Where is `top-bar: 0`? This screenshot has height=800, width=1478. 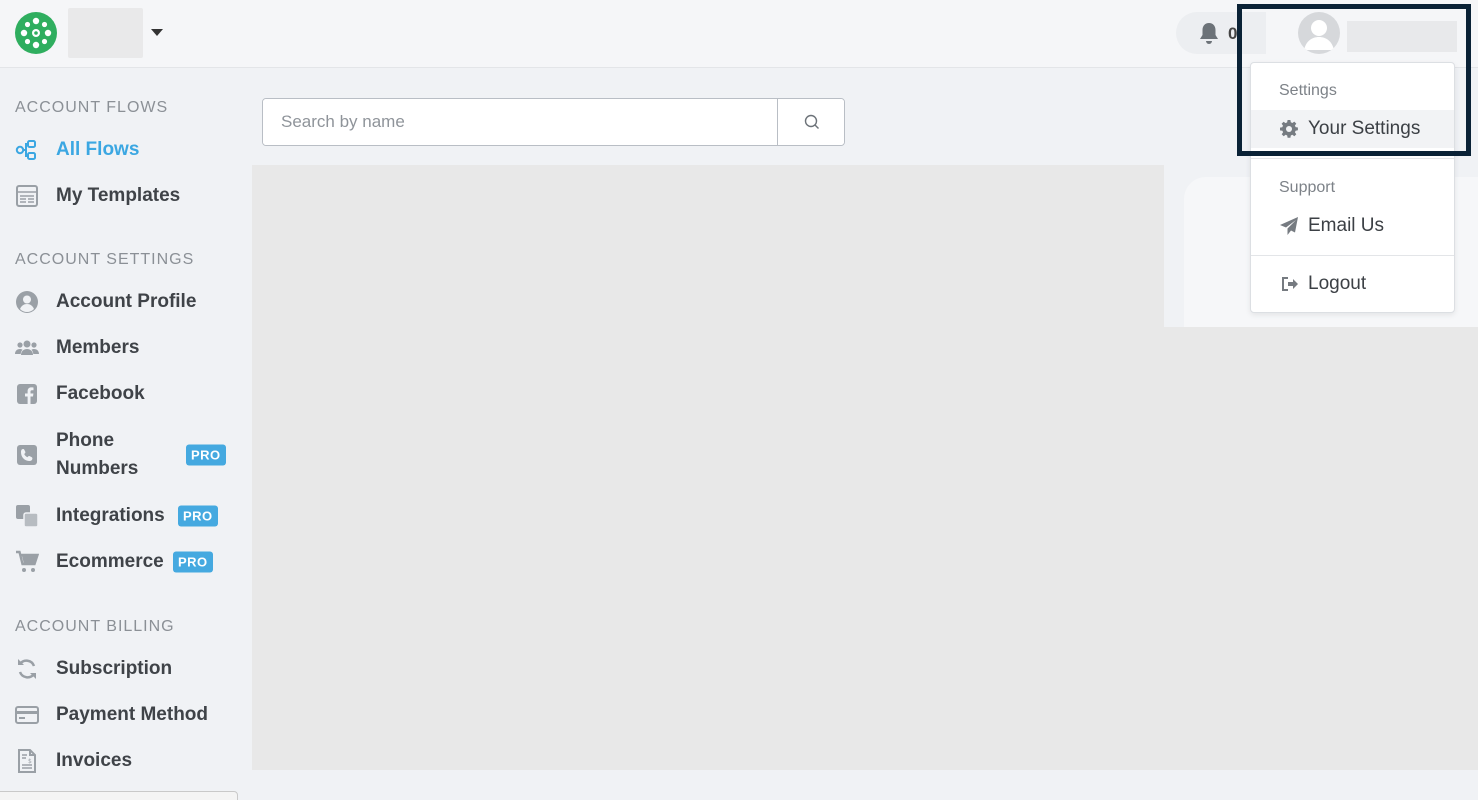
top-bar: 0 is located at coordinates (739, 34).